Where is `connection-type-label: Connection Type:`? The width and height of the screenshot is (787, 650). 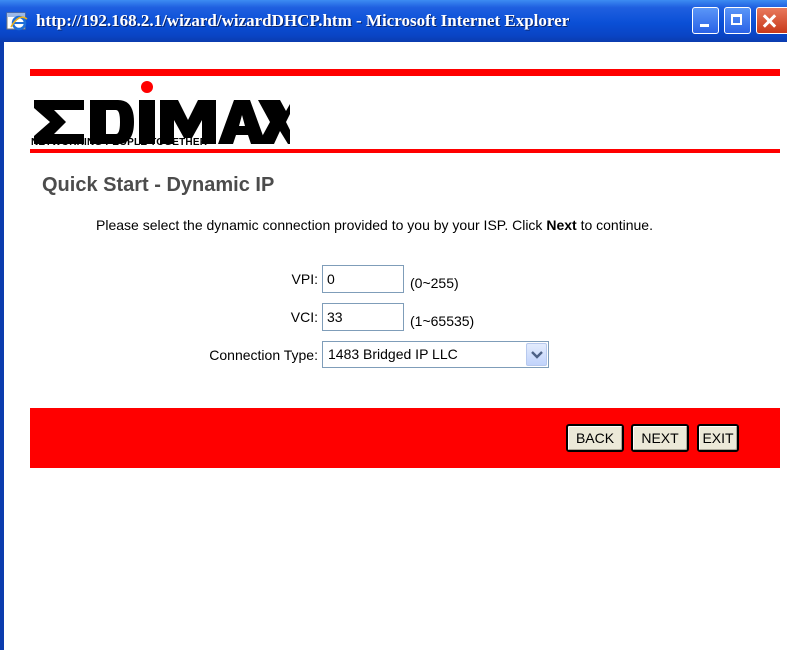 connection-type-label: Connection Type: is located at coordinates (263, 355).